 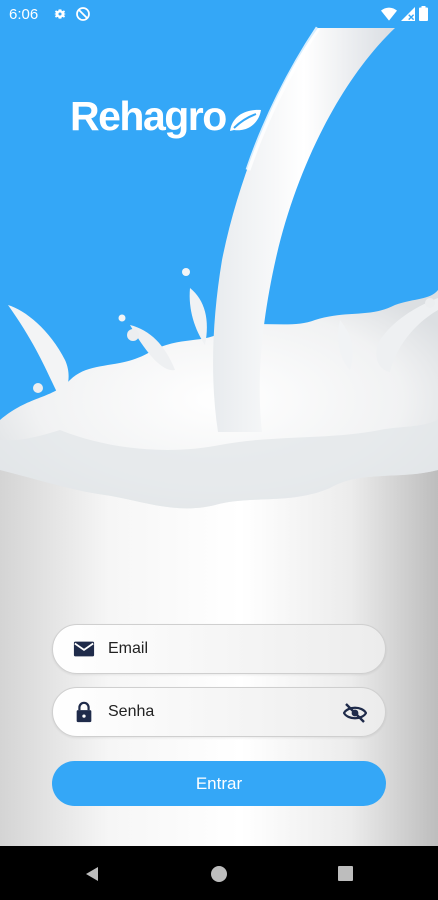 What do you see at coordinates (92, 874) in the screenshot?
I see `back-icon` at bounding box center [92, 874].